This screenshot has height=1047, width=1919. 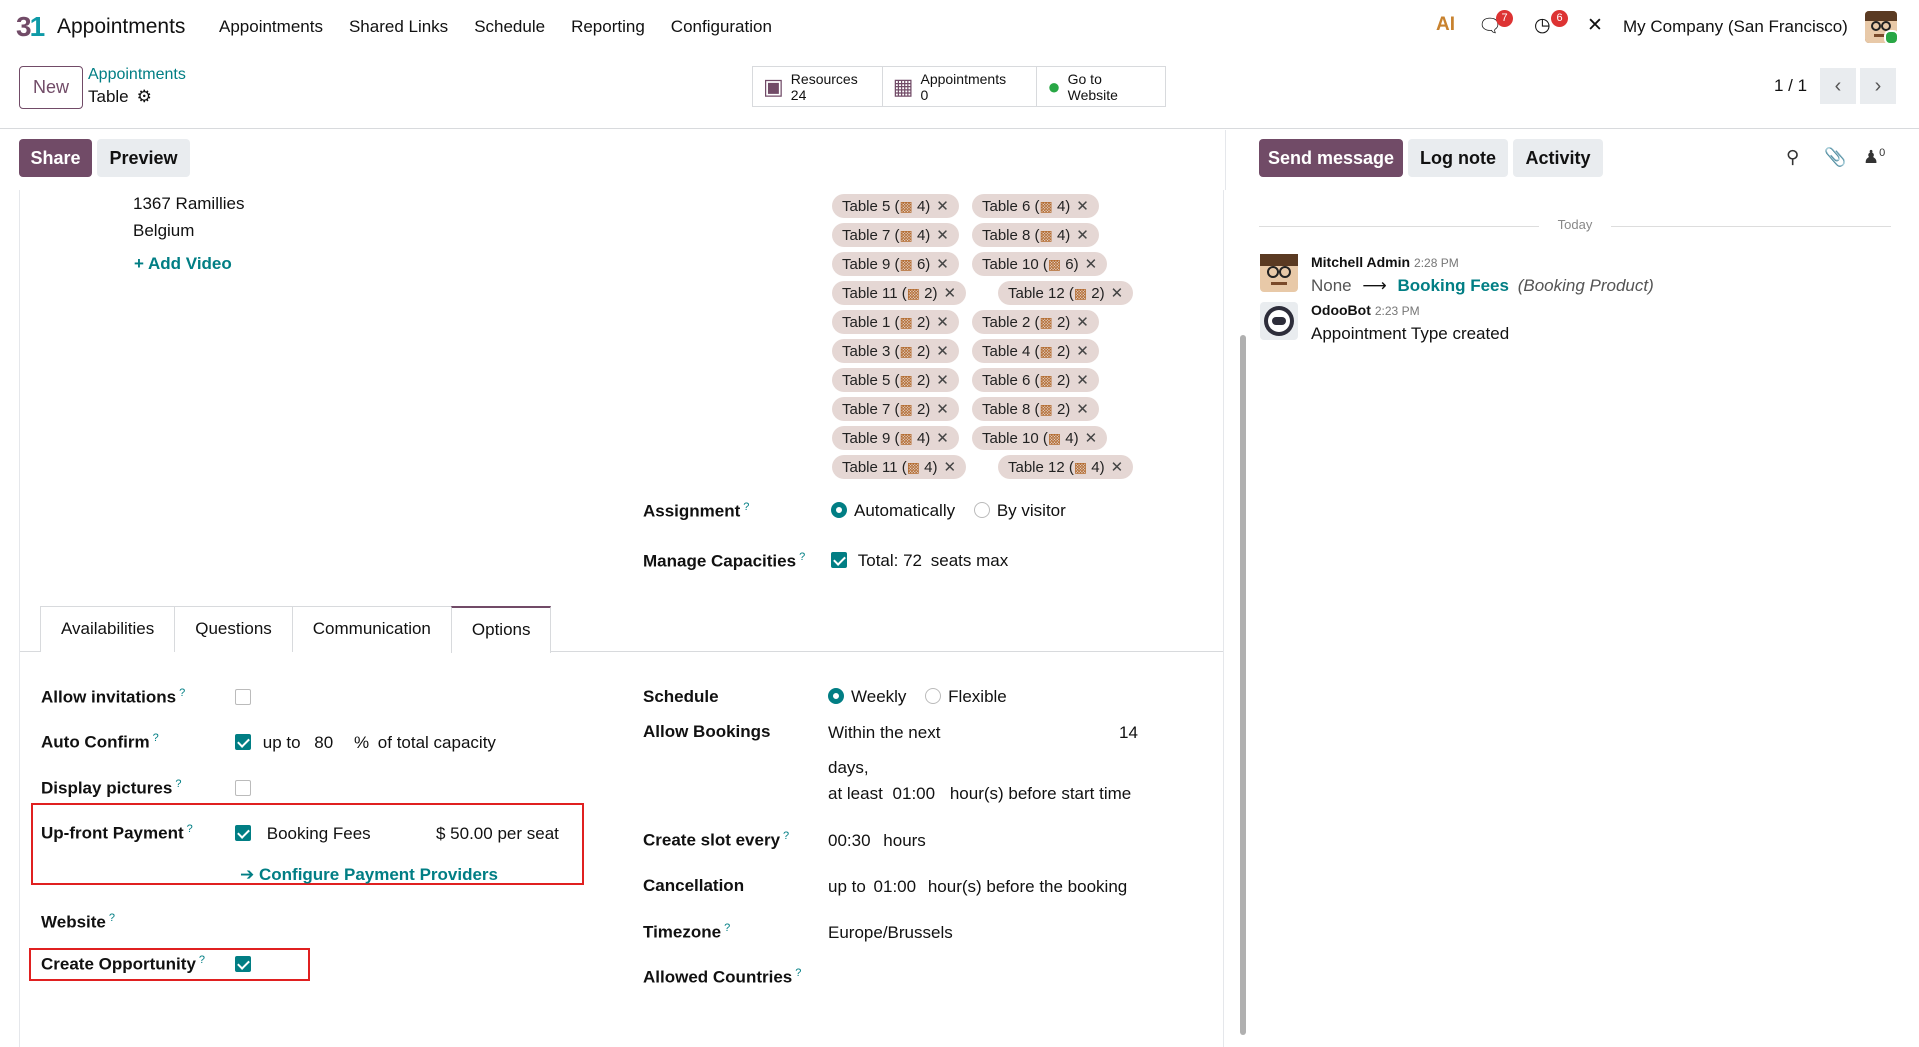 I want to click on resource-tag: Table 3 (▩ 2) ✕, so click(x=895, y=351).